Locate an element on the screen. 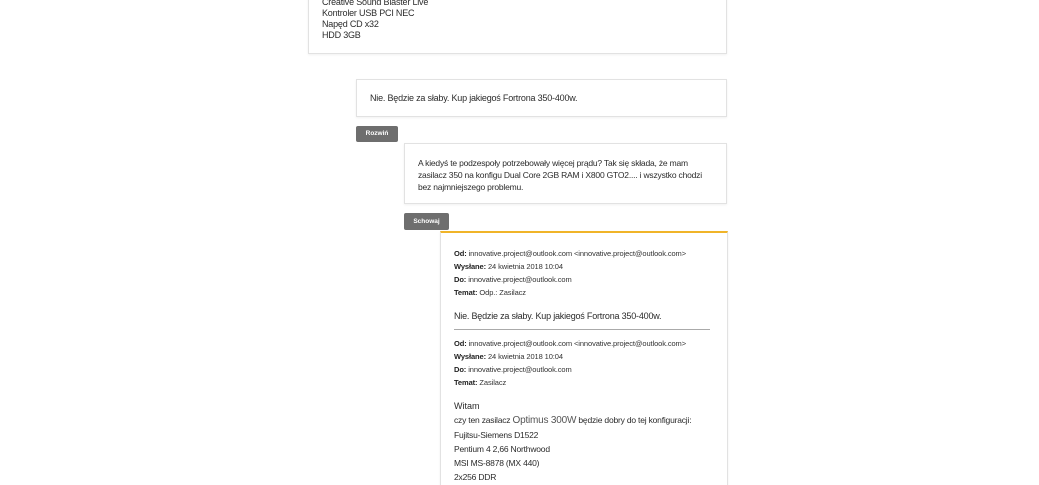 This screenshot has width=1039, height=485. spec-line: Napęd CD x32 is located at coordinates (350, 24).